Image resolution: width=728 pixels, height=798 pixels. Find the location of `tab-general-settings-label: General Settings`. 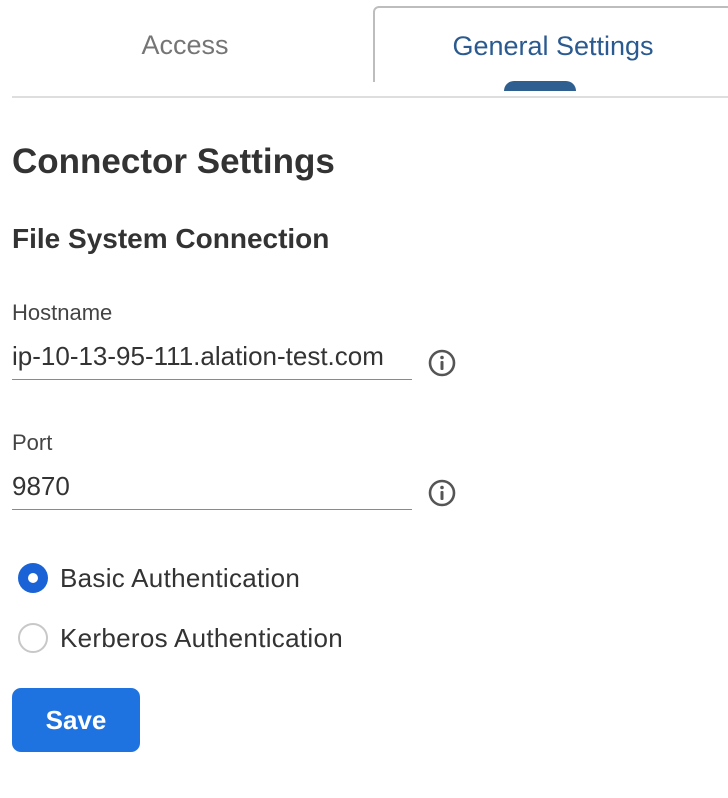

tab-general-settings-label: General Settings is located at coordinates (553, 45).